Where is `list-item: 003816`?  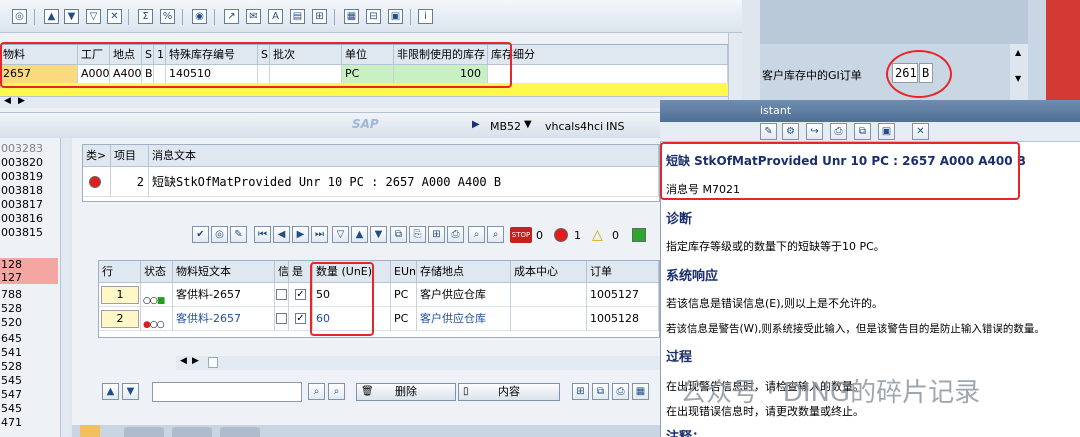
list-item: 003816 is located at coordinates (29, 218).